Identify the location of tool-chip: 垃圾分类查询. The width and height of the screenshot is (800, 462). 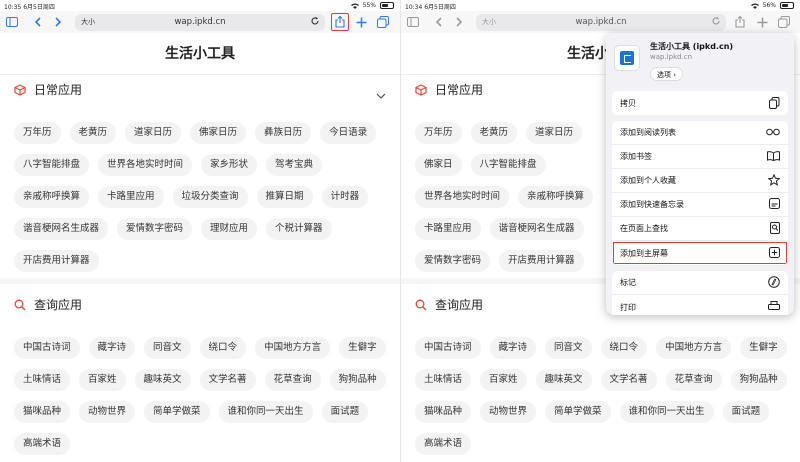
(210, 197).